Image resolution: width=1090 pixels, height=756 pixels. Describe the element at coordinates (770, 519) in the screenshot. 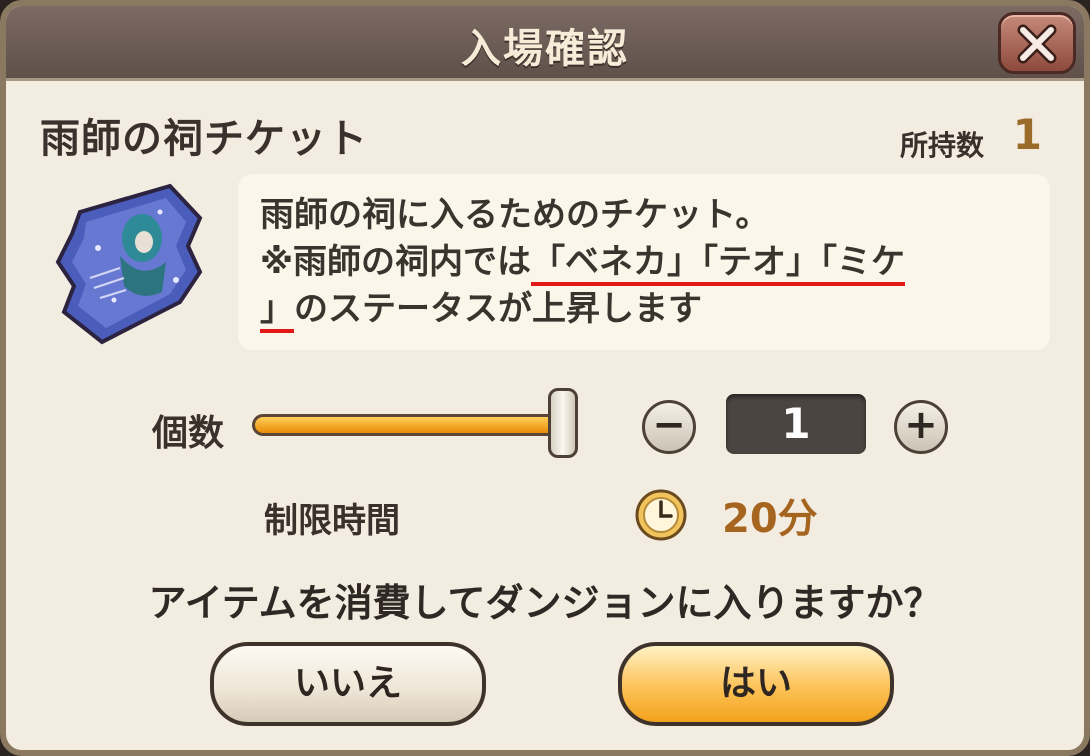

I see `time-limit-value: 20分` at that location.